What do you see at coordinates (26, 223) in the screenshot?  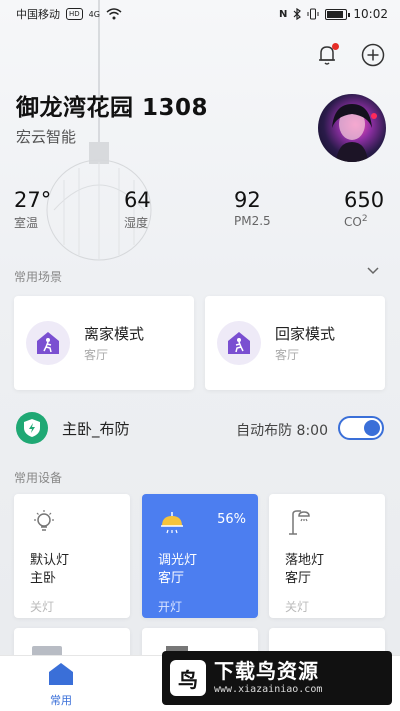 I see `stat-label: 室温` at bounding box center [26, 223].